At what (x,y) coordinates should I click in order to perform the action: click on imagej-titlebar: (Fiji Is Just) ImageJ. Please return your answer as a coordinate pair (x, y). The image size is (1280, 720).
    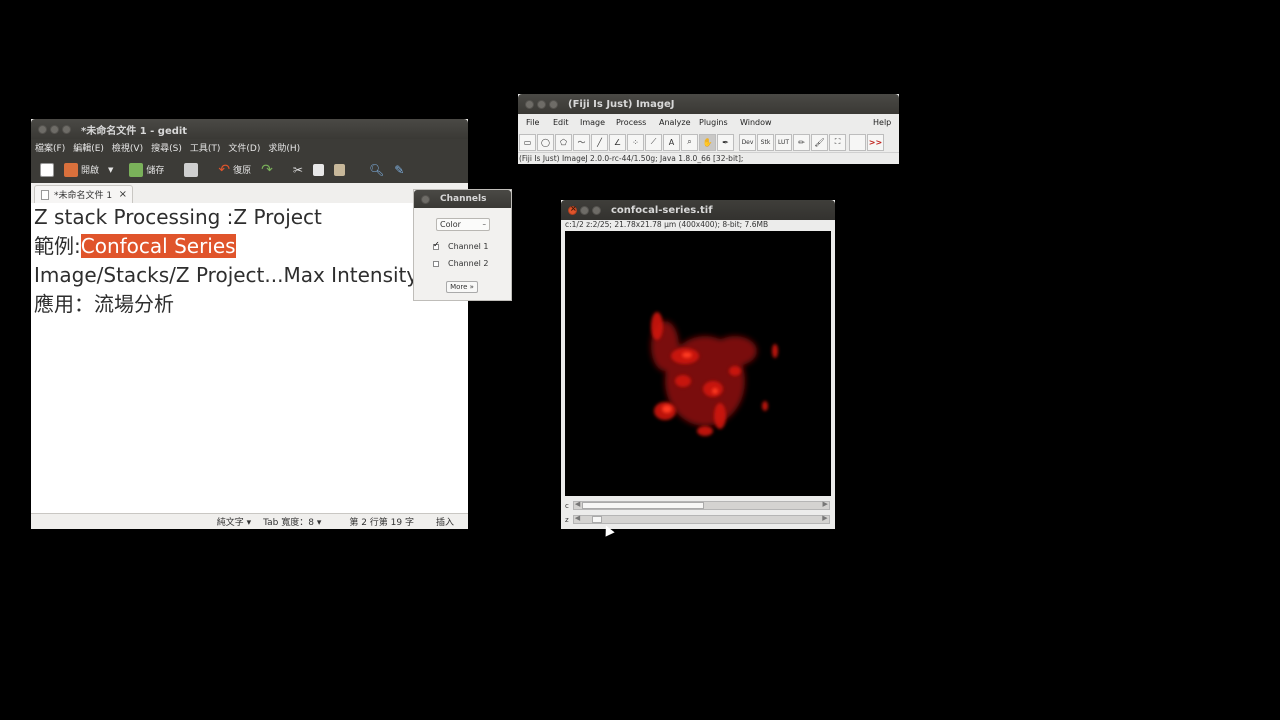
    Looking at the image, I should click on (708, 104).